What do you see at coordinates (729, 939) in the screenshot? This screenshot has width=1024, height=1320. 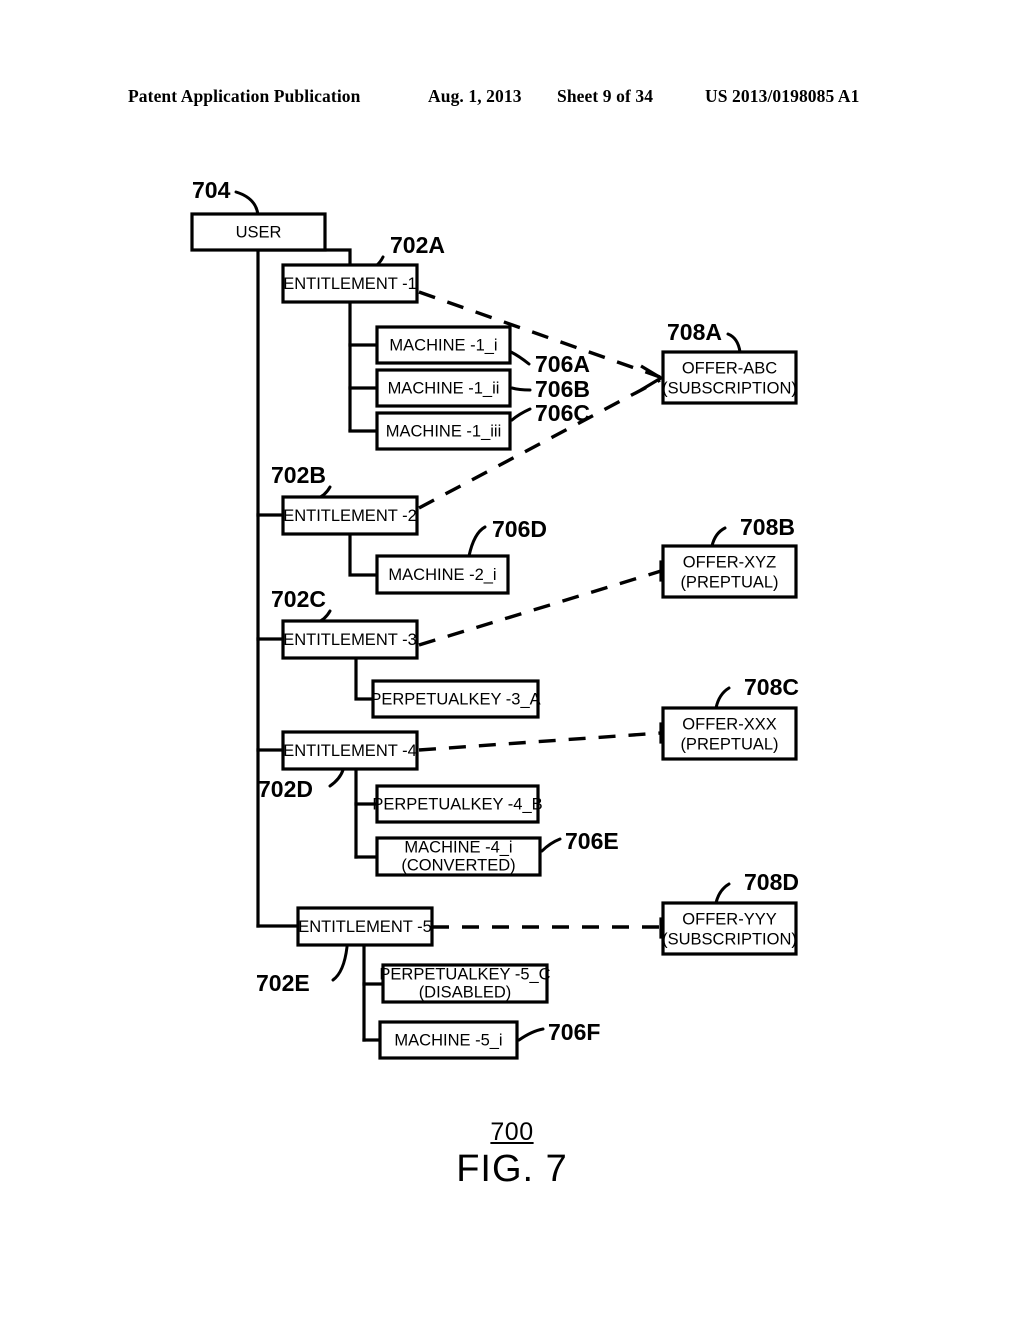 I see `offer-yyy-label-line2: (SUBSCRIPTION)` at bounding box center [729, 939].